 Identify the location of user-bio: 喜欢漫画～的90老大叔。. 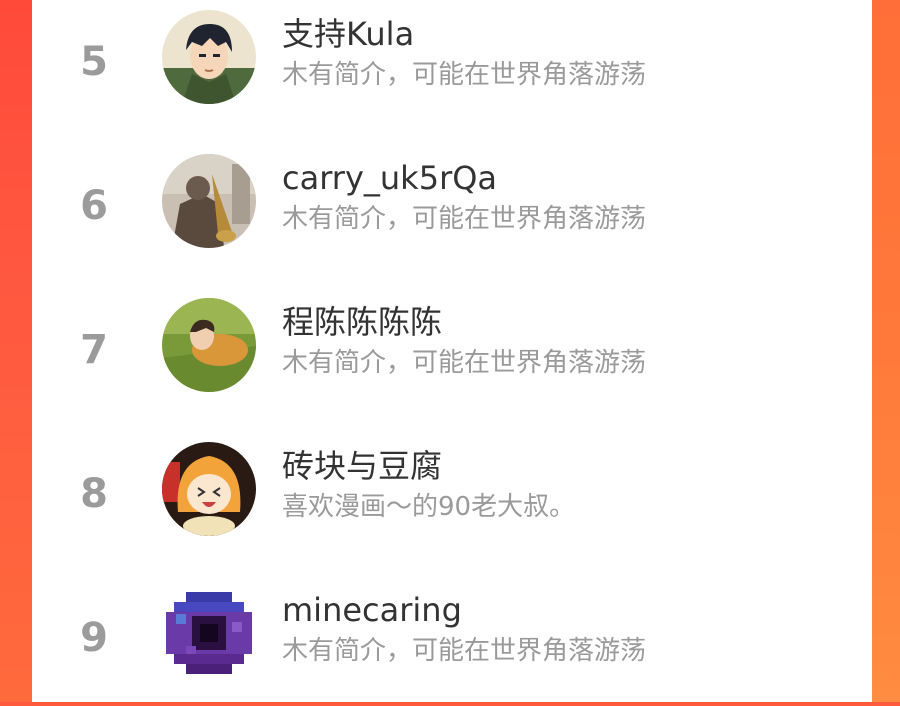
(429, 507).